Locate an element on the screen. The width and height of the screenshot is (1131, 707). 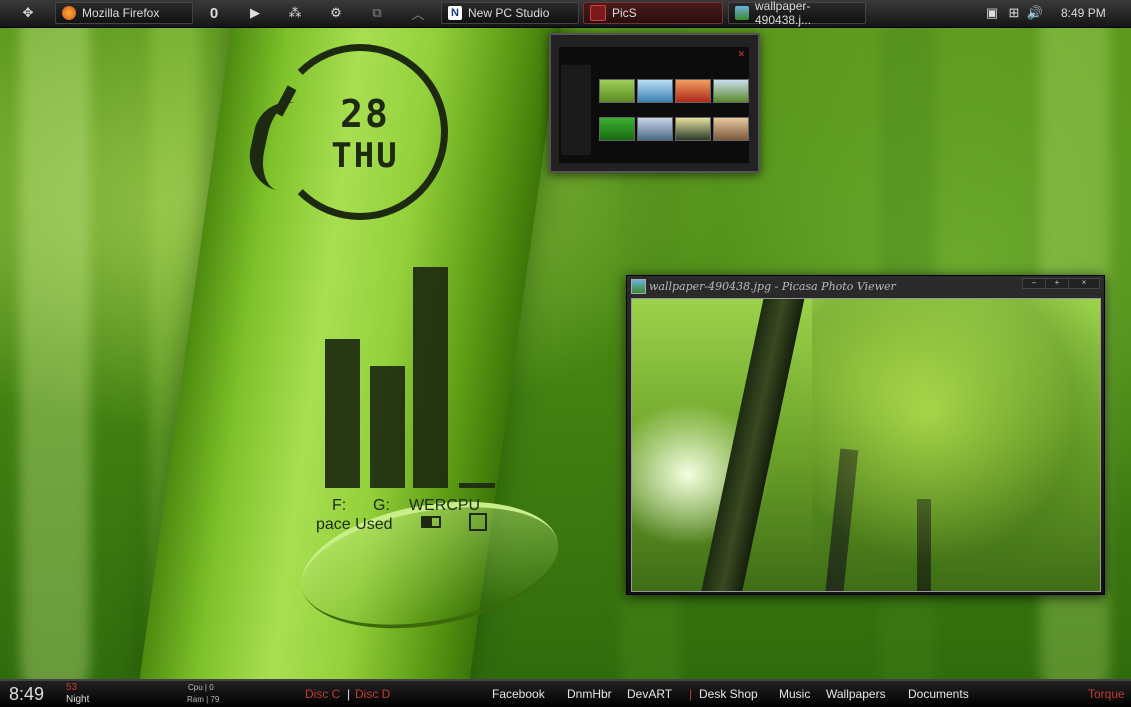
cpu-readout: Cpu | 0 is located at coordinates (201, 687).